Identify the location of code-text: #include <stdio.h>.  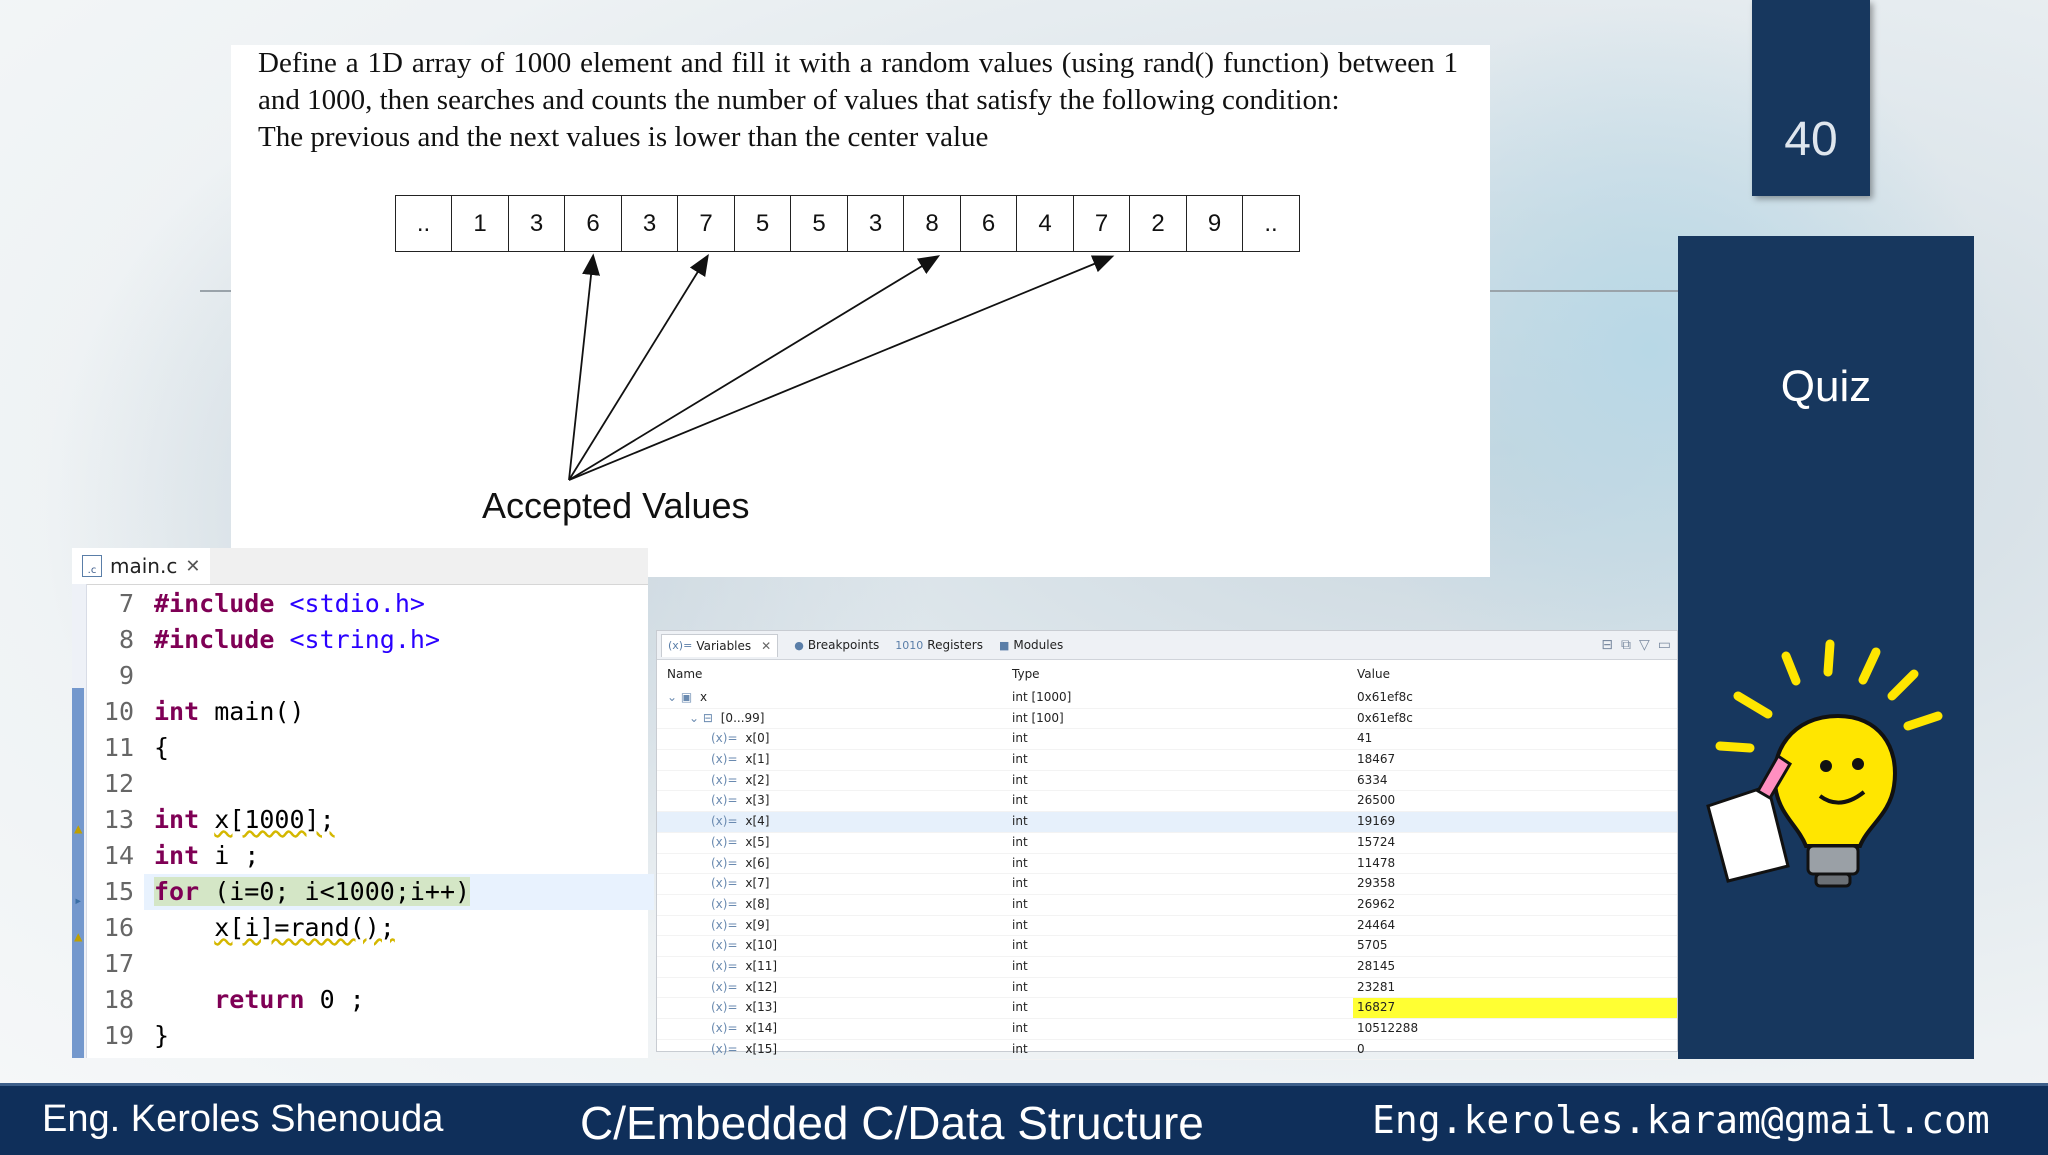
(289, 603).